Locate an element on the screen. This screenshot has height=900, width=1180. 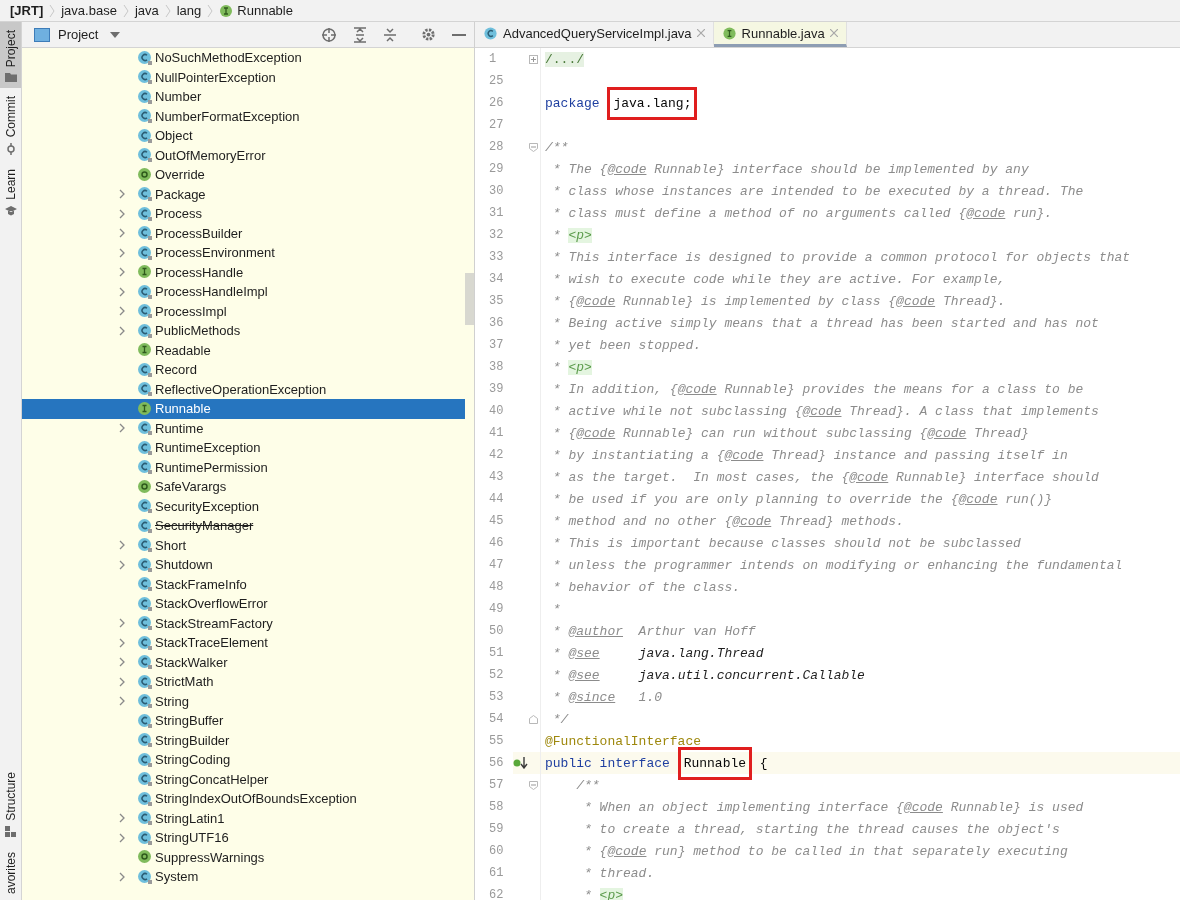
expand-fold-icon is located at coordinates (533, 59).